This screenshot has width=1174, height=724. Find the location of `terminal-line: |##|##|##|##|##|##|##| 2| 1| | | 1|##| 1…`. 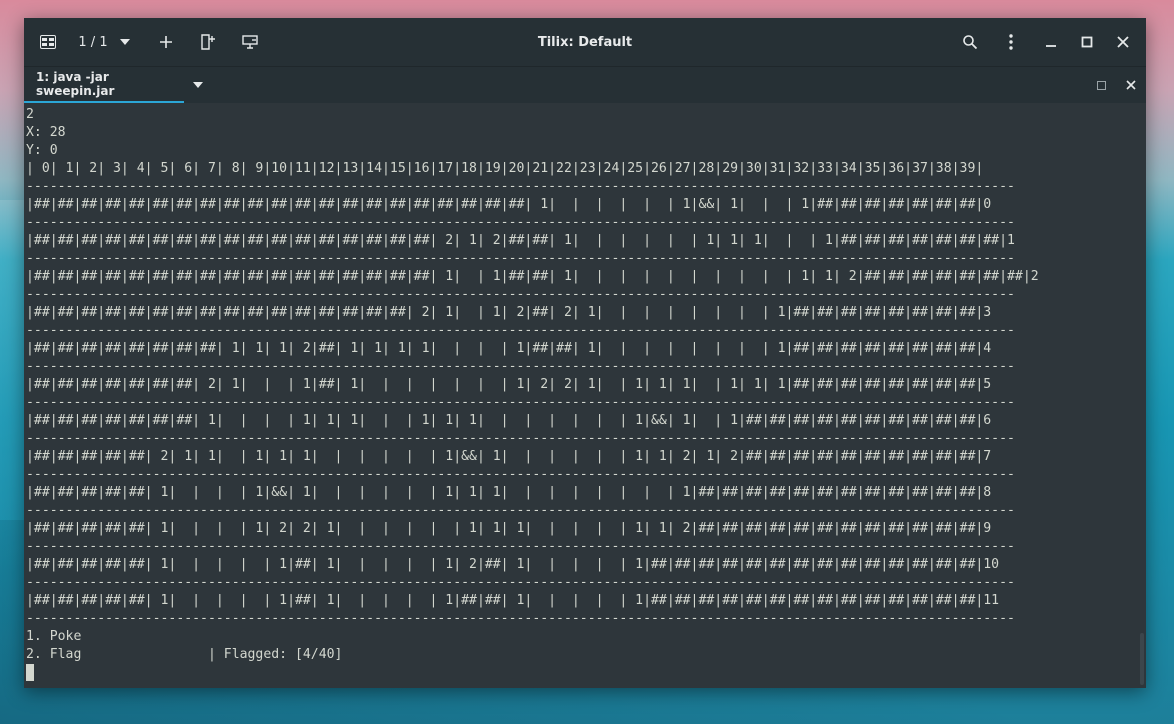

terminal-line: |##|##|##|##|##|##|##| 2| 1| | | 1|##| 1… is located at coordinates (509, 384).